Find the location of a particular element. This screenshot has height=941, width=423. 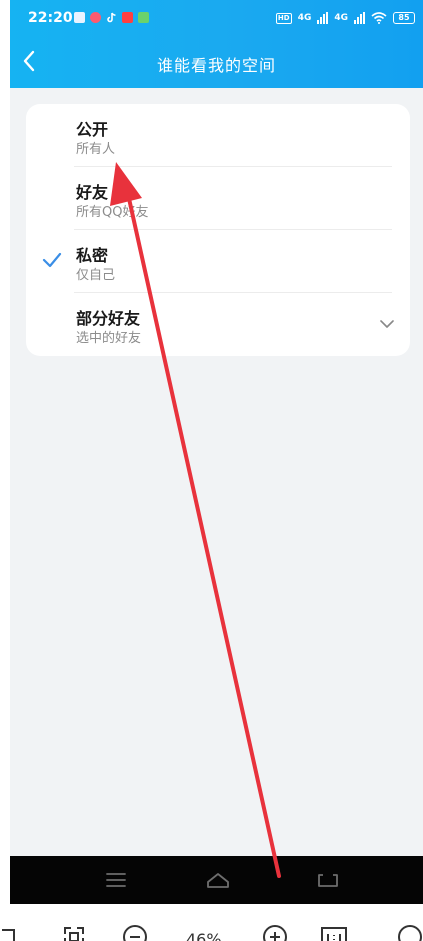

checkmark-icon is located at coordinates (52, 260).